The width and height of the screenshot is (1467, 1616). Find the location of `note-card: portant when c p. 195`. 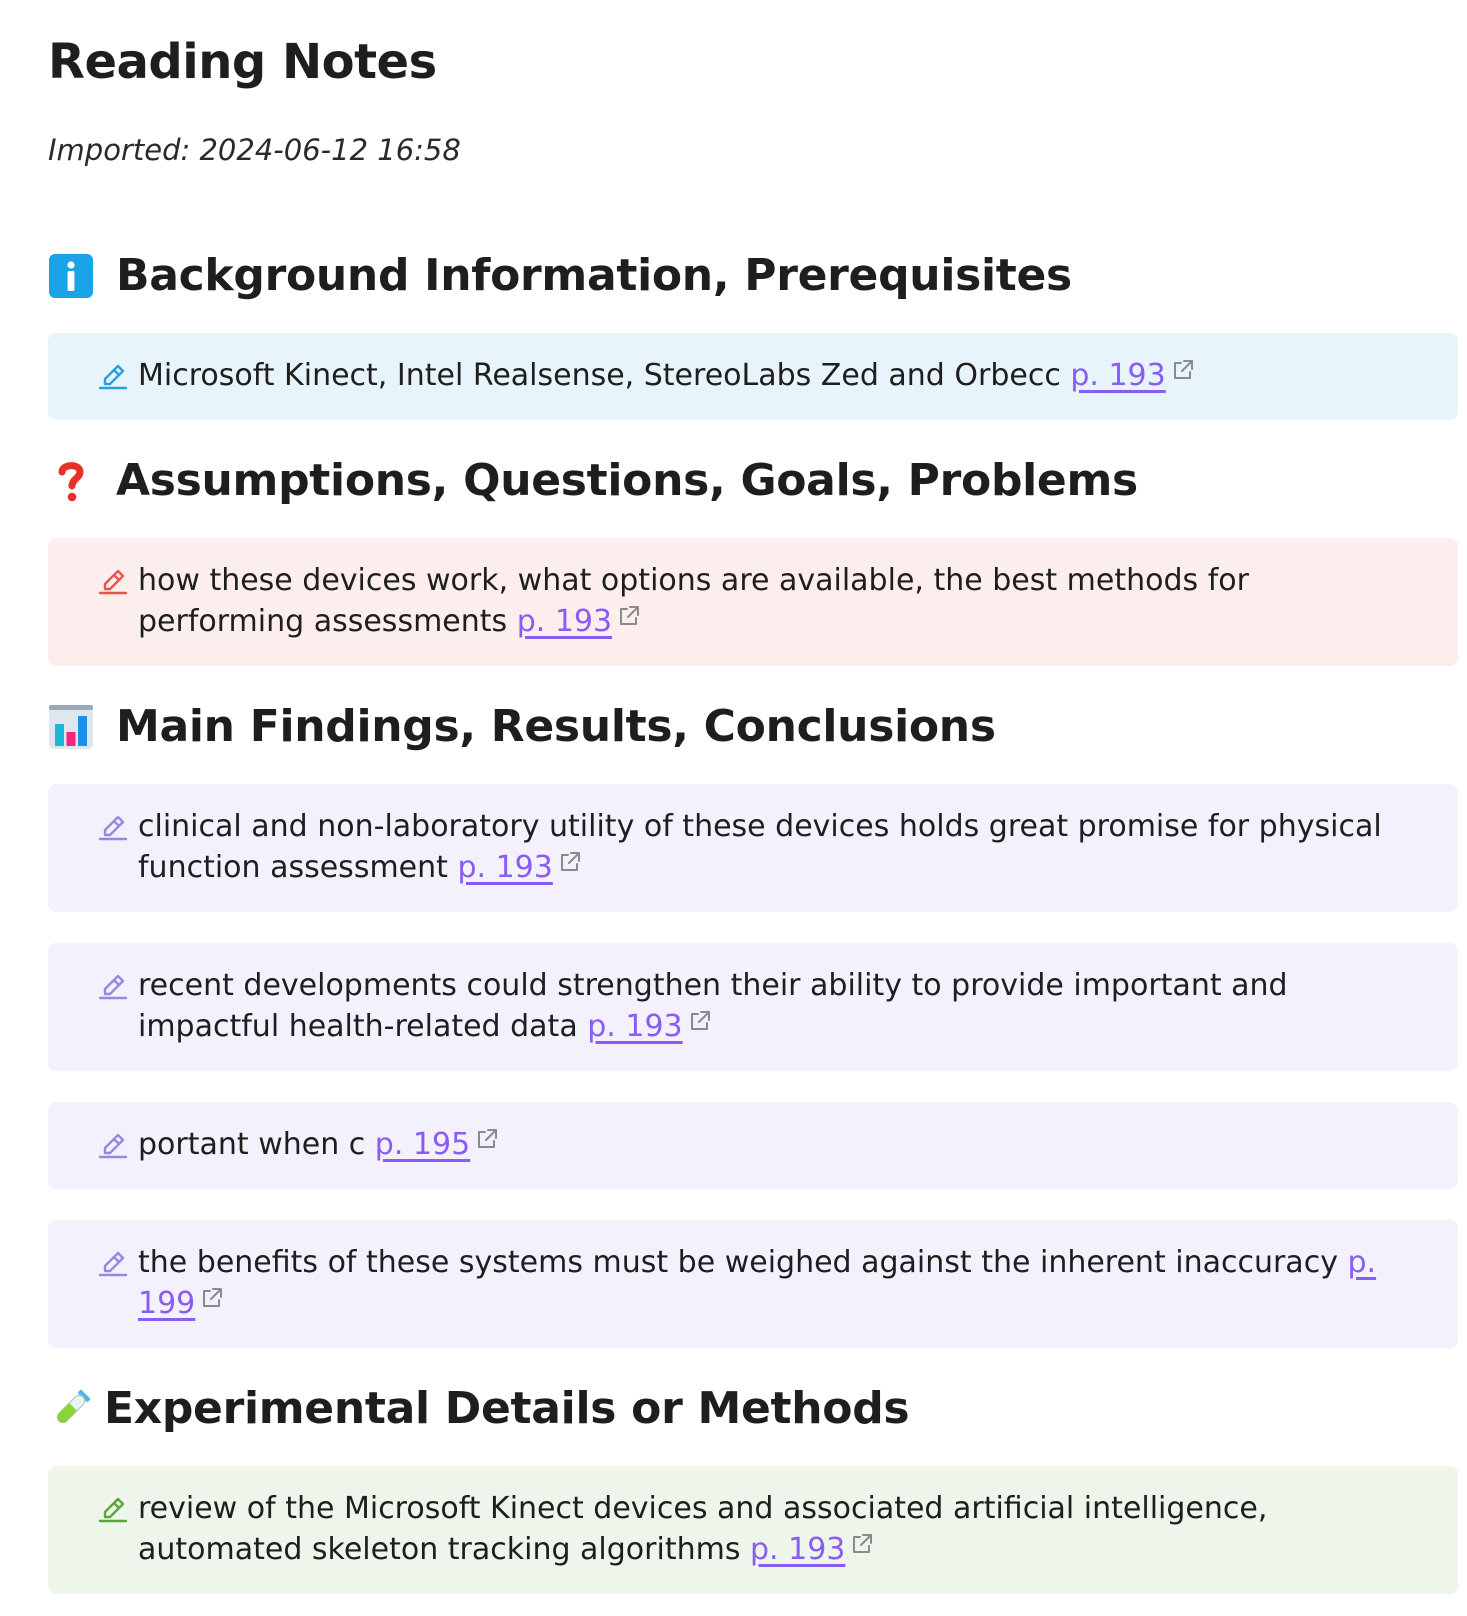

note-card: portant when c p. 195 is located at coordinates (753, 1145).